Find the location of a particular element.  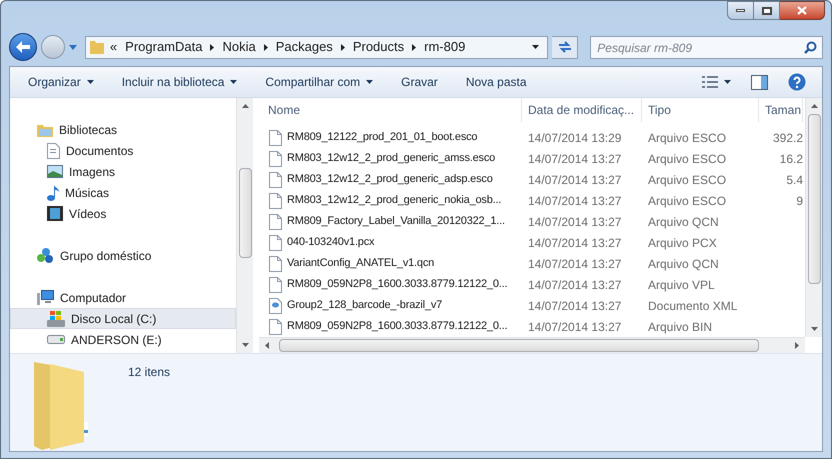

toolbar-button: Incluir na biblioteca is located at coordinates (180, 82).